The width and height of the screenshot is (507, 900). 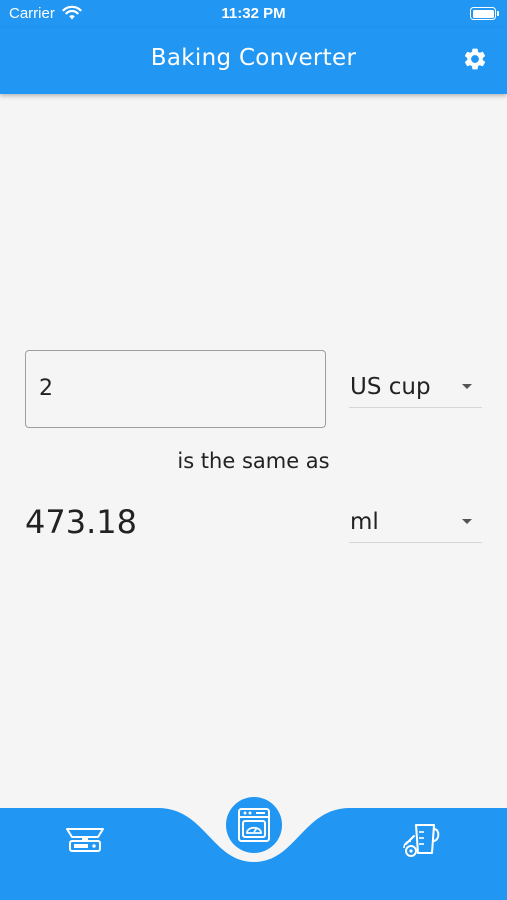 I want to click on amount-field, so click(x=175, y=389).